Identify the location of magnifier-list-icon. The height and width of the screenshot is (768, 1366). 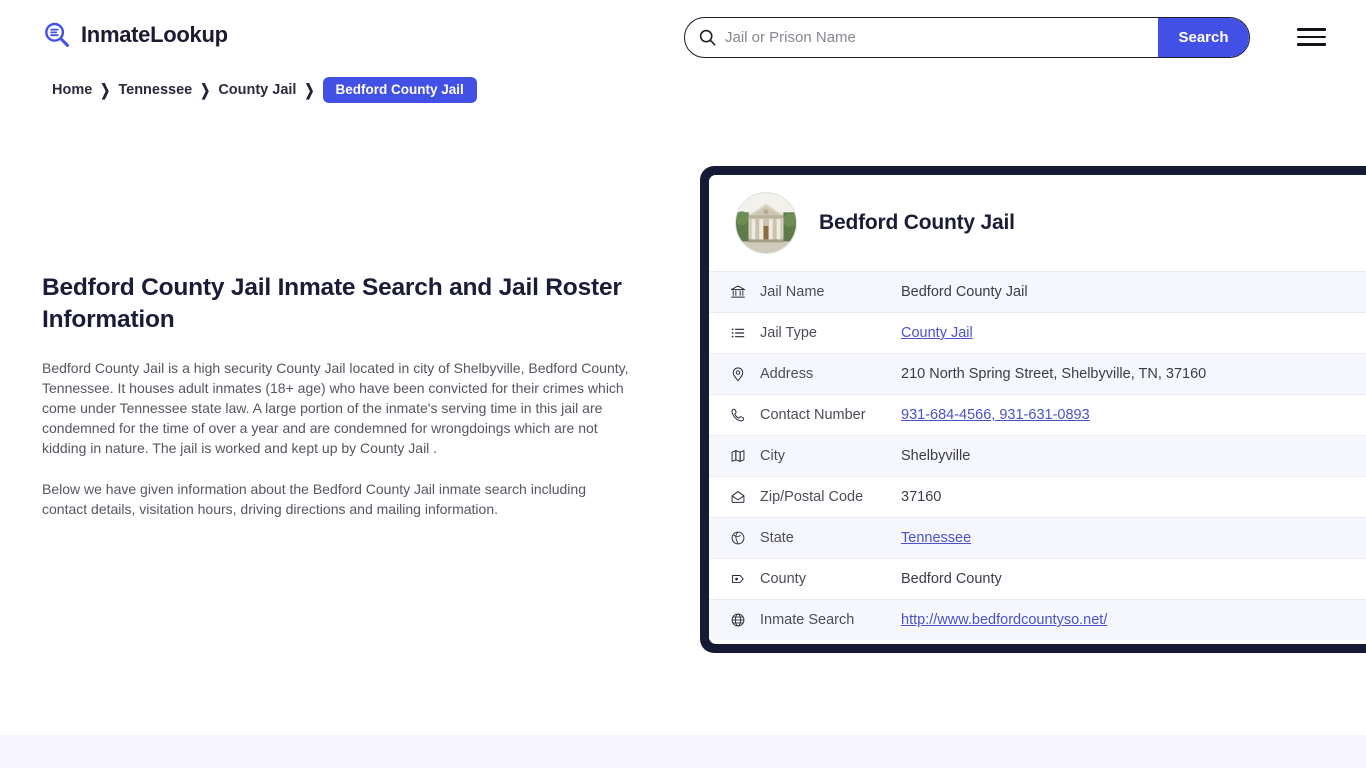
(57, 35).